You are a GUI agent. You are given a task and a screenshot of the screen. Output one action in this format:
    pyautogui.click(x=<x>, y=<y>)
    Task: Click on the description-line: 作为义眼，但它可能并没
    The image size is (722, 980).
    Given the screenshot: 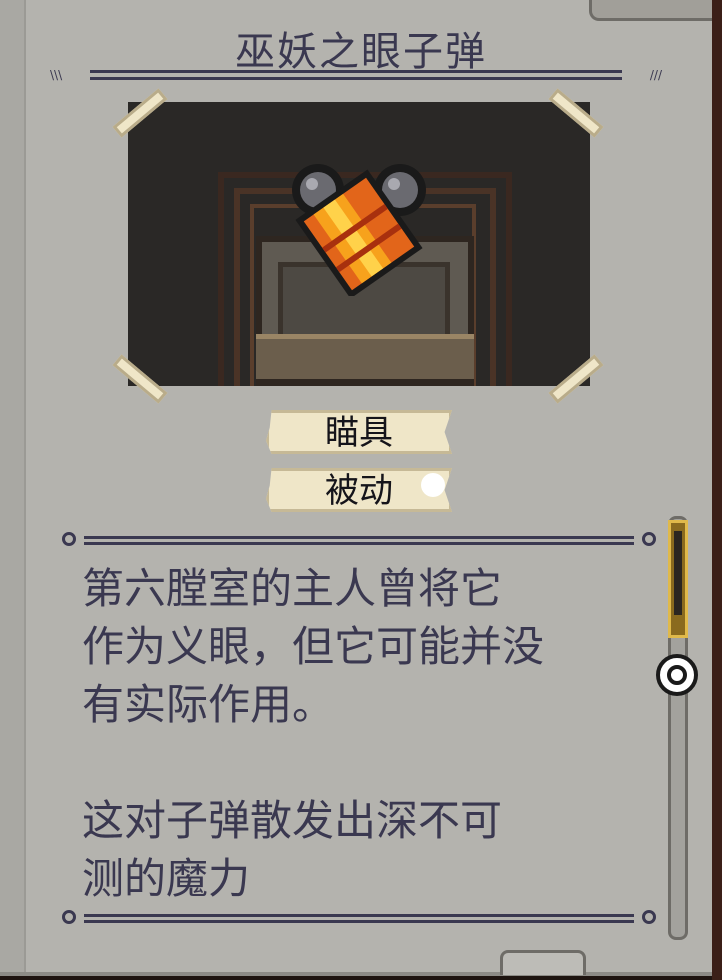 What is the action you would take?
    pyautogui.click(x=313, y=646)
    